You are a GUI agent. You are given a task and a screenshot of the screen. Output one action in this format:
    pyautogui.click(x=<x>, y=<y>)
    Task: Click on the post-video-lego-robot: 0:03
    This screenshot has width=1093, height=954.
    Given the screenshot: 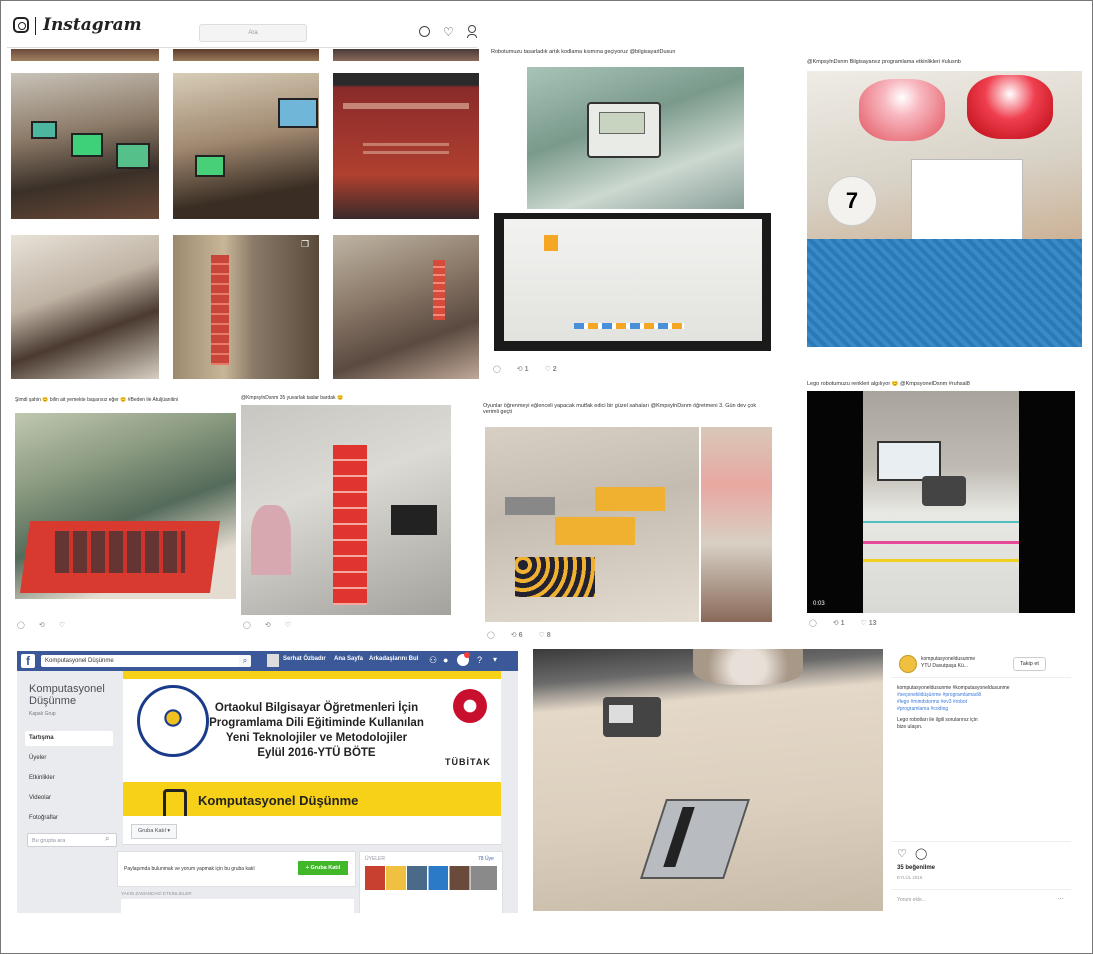 What is the action you would take?
    pyautogui.click(x=941, y=502)
    